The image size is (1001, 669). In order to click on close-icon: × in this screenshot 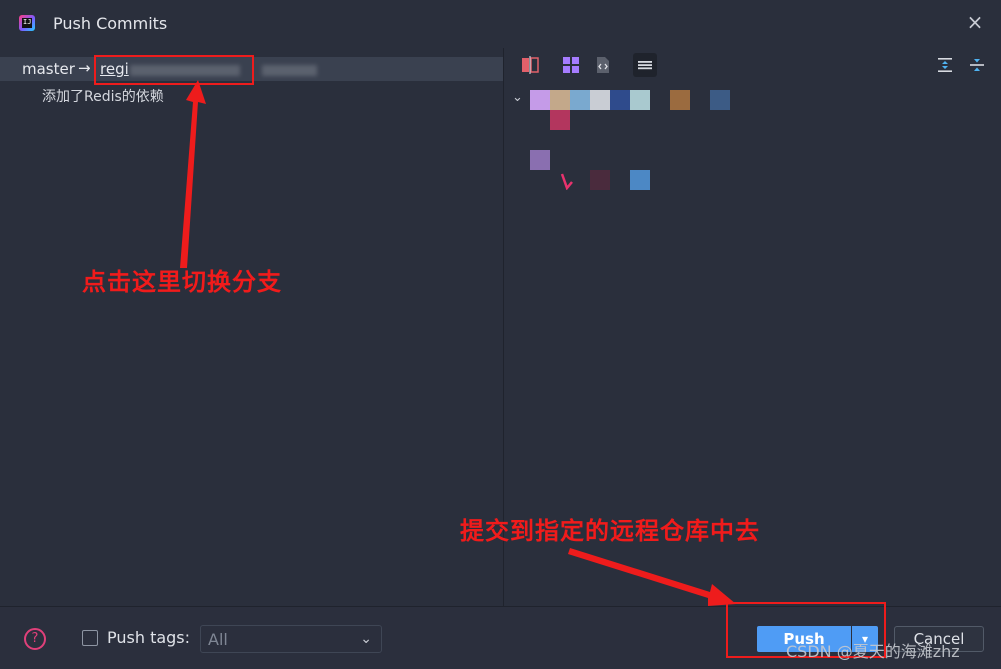, I will do `click(975, 22)`.